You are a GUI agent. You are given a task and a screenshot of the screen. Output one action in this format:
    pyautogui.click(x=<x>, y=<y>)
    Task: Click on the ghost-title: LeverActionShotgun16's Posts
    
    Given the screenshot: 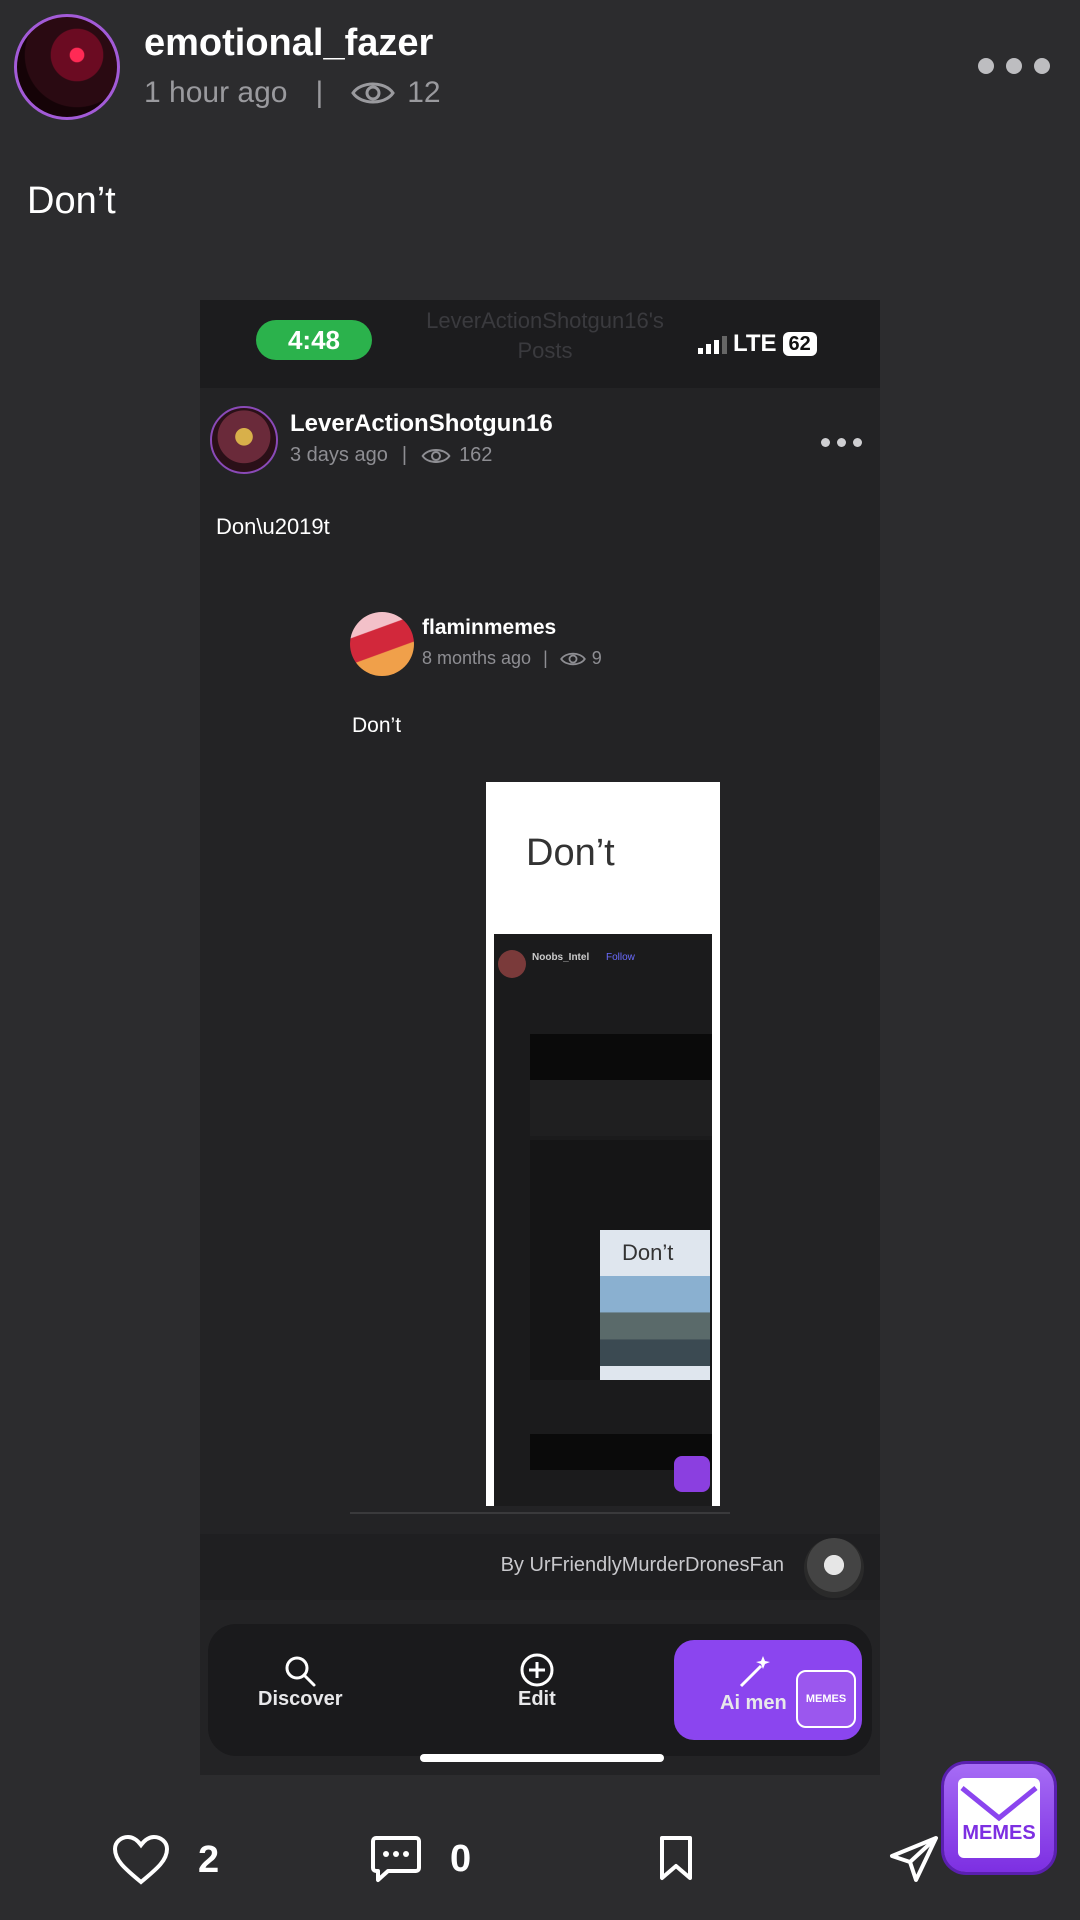 What is the action you would take?
    pyautogui.click(x=545, y=335)
    